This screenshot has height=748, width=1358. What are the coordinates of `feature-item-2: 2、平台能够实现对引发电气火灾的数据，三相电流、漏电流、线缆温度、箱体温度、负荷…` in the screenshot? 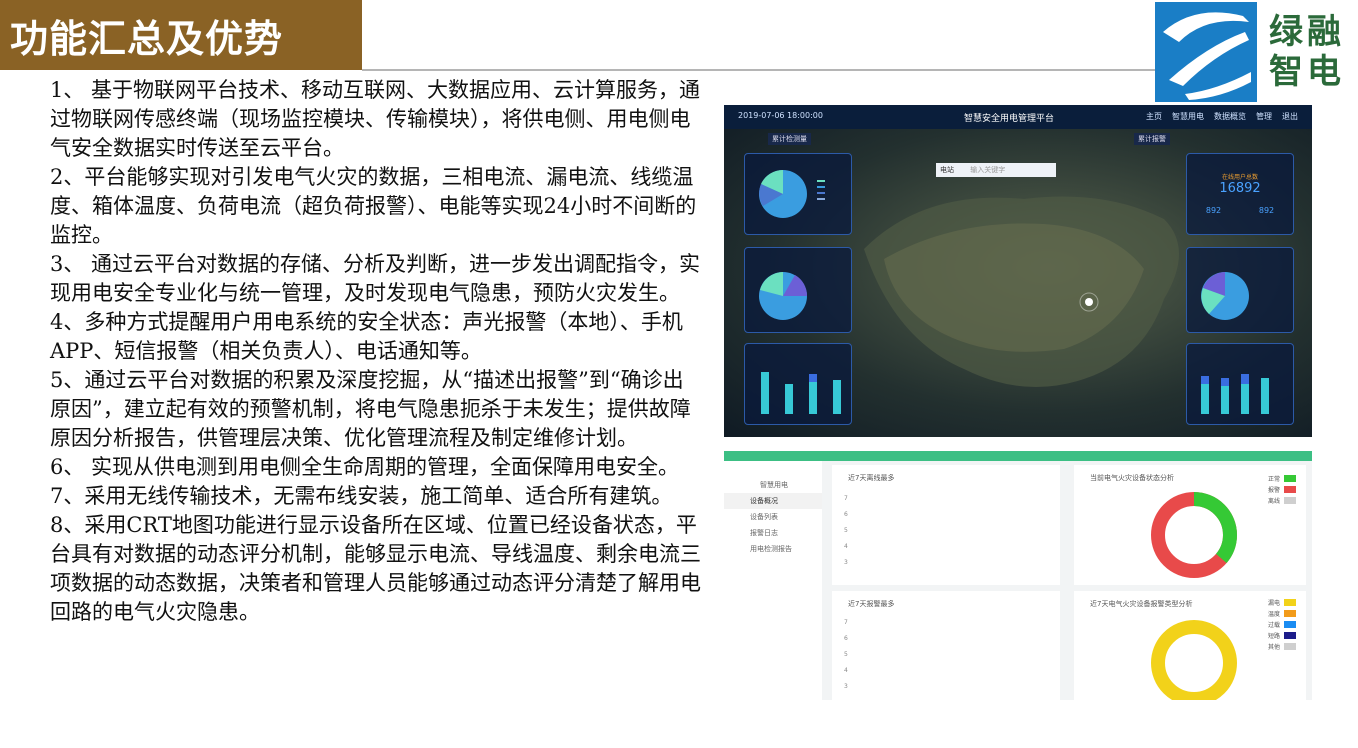 It's located at (373, 206).